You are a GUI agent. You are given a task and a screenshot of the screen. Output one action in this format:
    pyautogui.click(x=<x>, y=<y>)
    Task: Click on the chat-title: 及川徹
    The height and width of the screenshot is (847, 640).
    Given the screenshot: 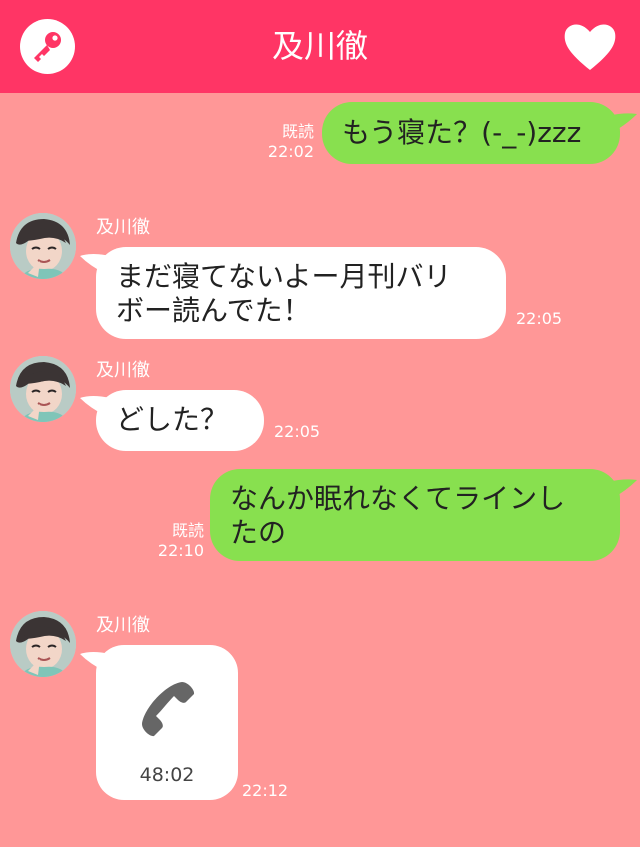 What is the action you would take?
    pyautogui.click(x=319, y=46)
    